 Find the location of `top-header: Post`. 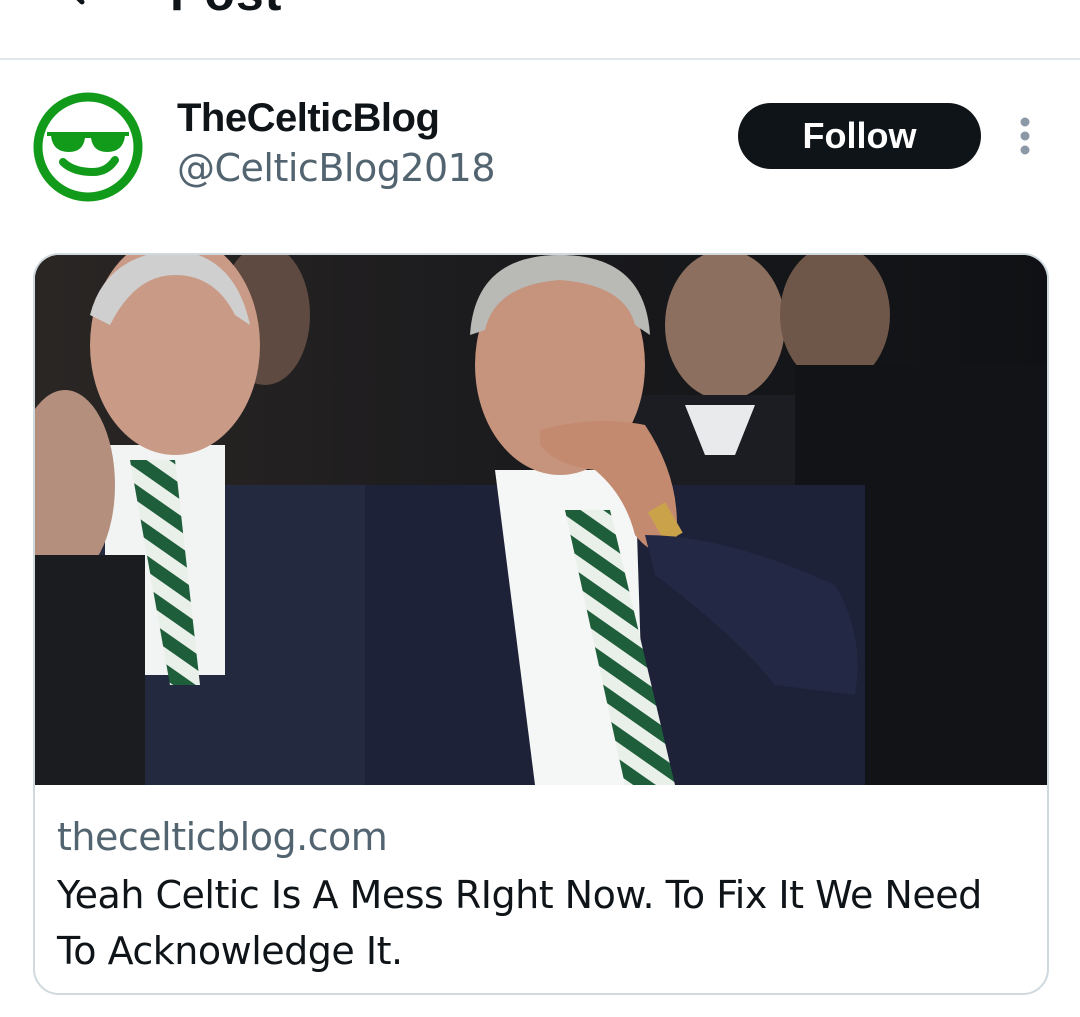

top-header: Post is located at coordinates (540, 30).